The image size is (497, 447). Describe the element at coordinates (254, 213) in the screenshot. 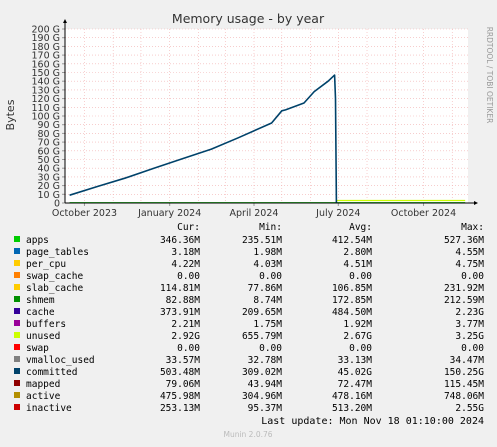

I see `x-tick-label: April 2024` at that location.